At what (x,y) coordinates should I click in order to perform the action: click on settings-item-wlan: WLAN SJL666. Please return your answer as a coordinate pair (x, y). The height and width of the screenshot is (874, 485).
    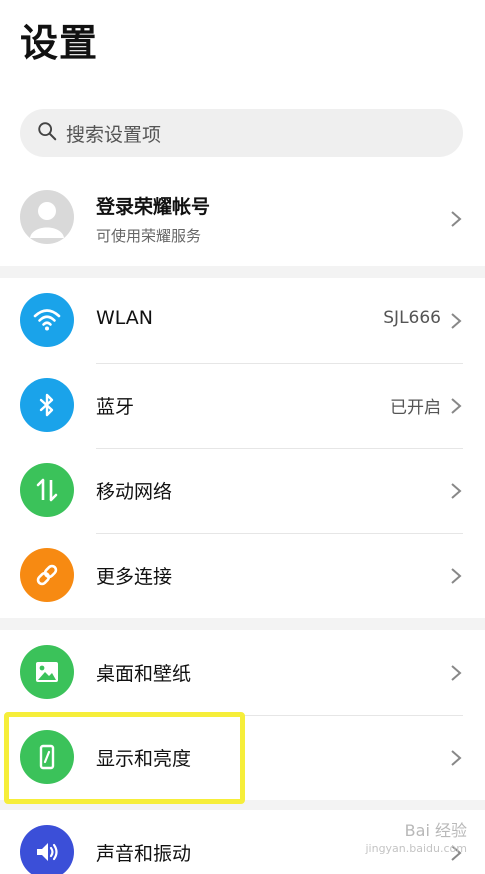
    Looking at the image, I should click on (242, 320).